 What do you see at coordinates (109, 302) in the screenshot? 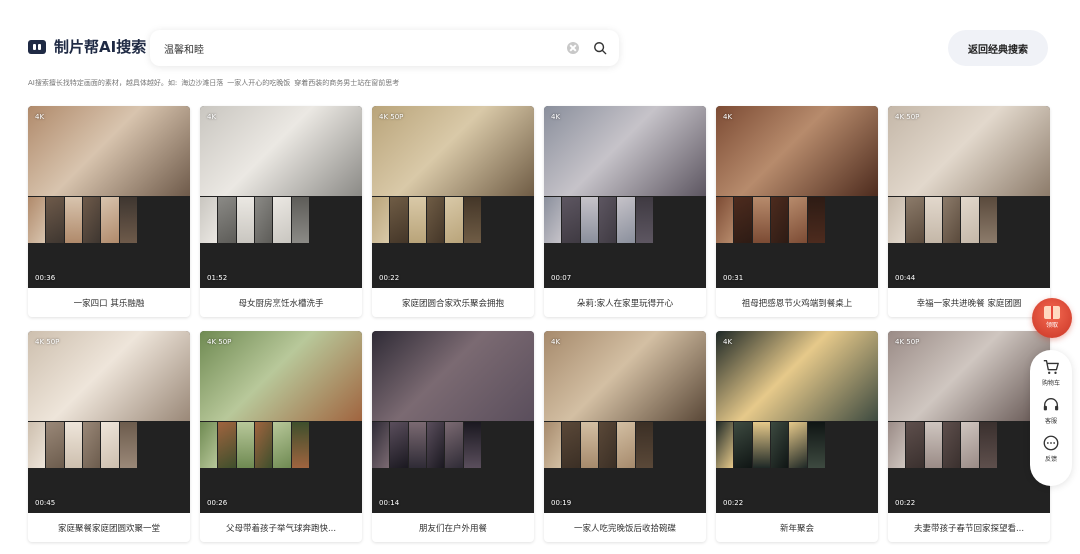
I see `card-caption: 一家四口 其乐融融` at bounding box center [109, 302].